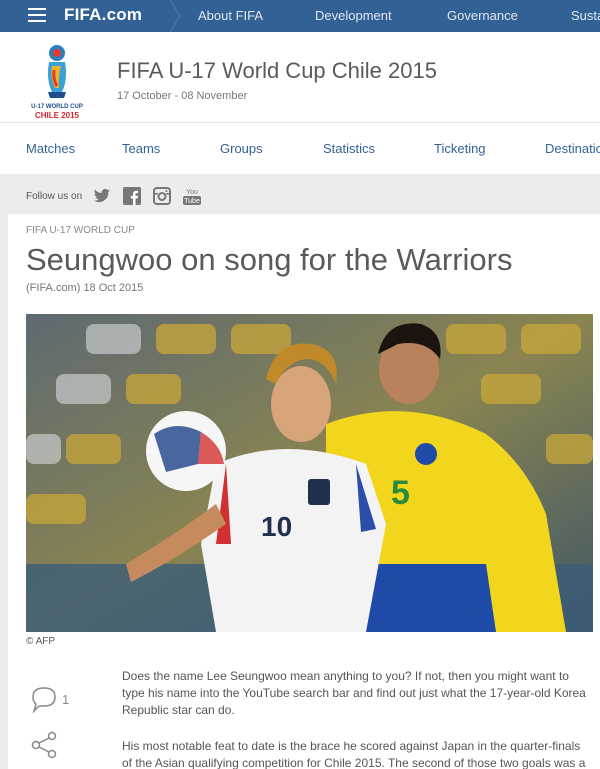  What do you see at coordinates (269, 259) in the screenshot?
I see `article-headline: Seungwoo on song for the Warriors` at bounding box center [269, 259].